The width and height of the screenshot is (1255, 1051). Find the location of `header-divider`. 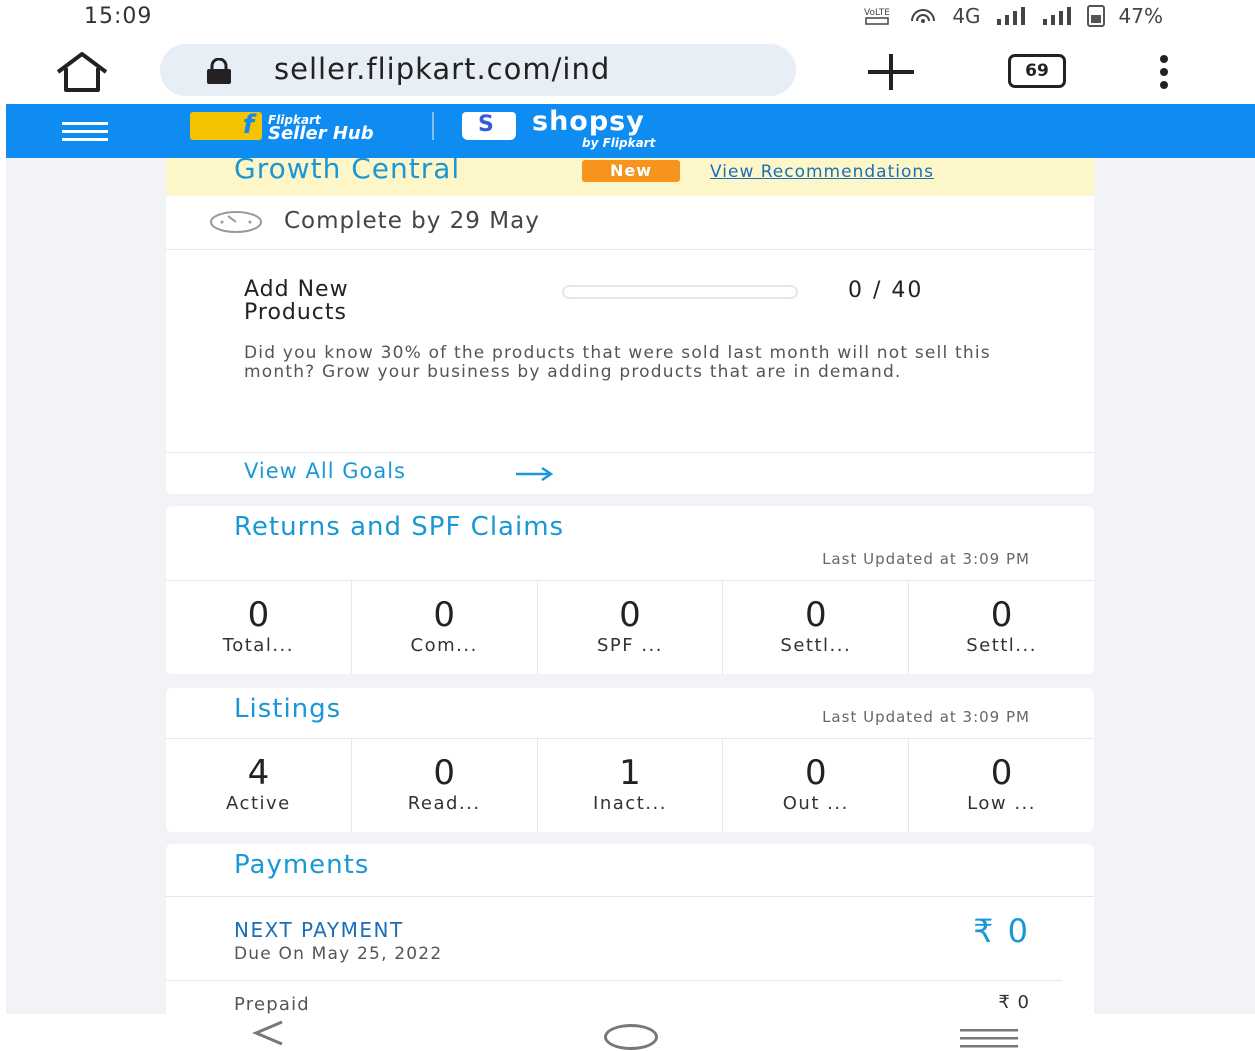

header-divider is located at coordinates (433, 126).